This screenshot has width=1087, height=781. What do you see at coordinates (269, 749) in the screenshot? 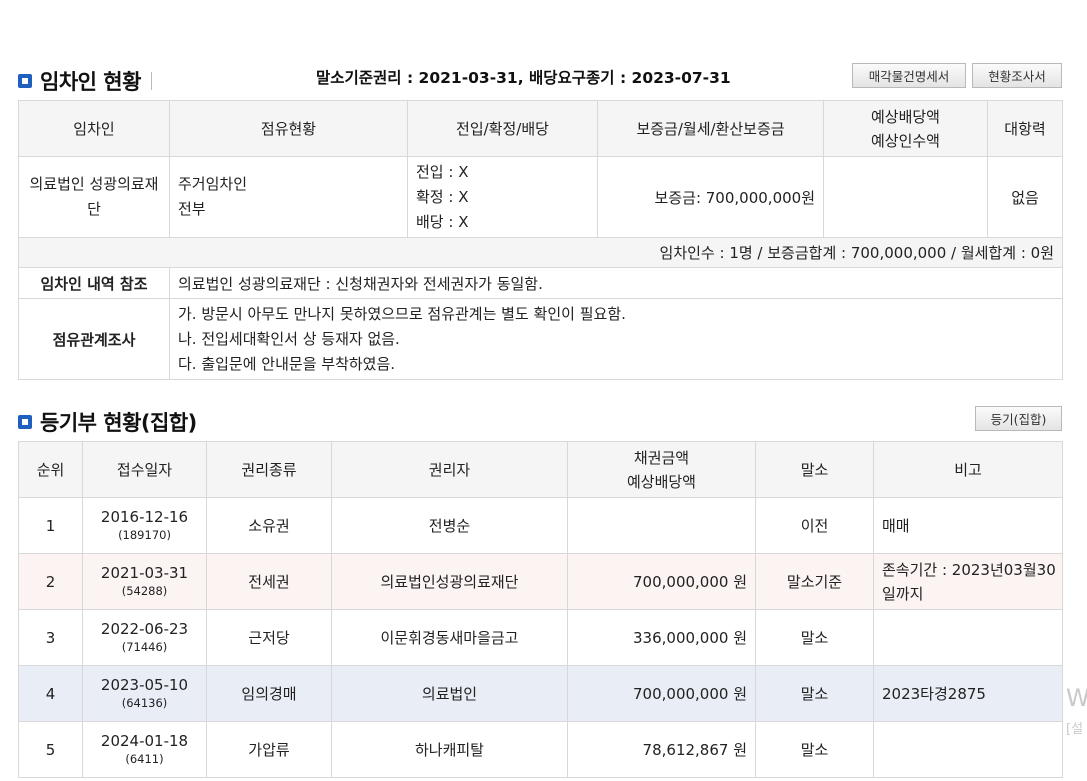
I see `right-type: 가압류` at bounding box center [269, 749].